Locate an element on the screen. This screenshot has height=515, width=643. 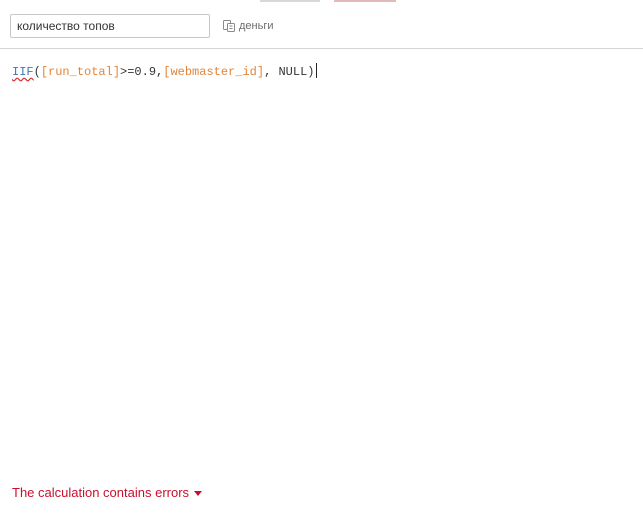
plain-token: ( is located at coordinates (37, 72).